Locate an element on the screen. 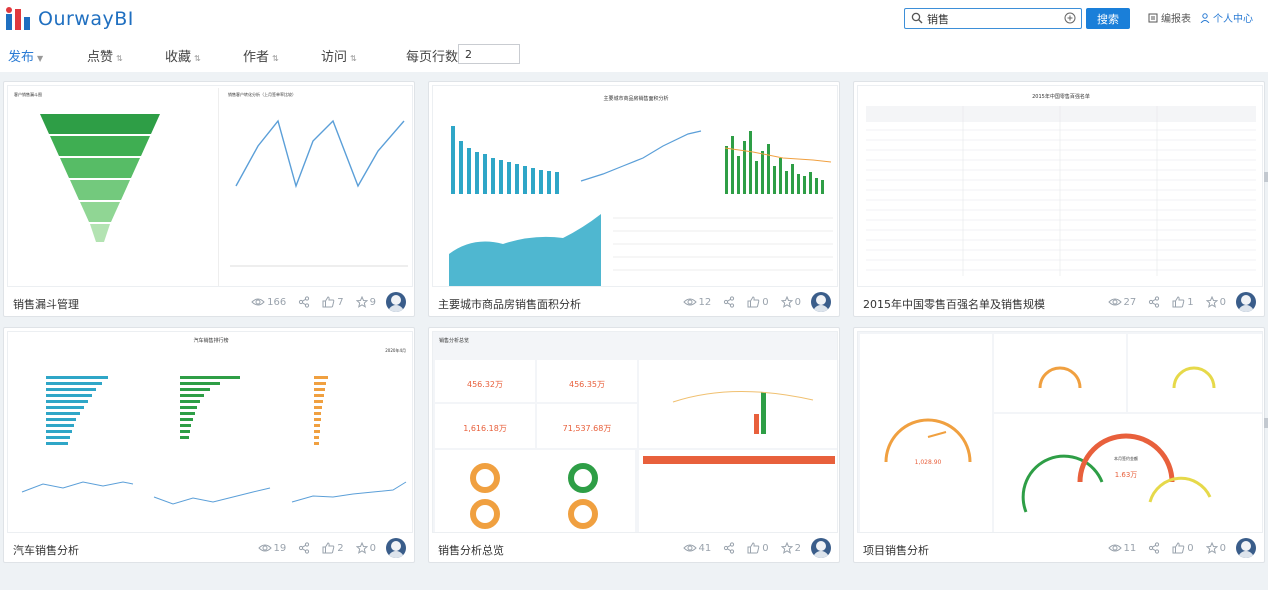  report-thumbnail: 1,028.90 本月签约金额 1.63万 is located at coordinates (1060, 432).